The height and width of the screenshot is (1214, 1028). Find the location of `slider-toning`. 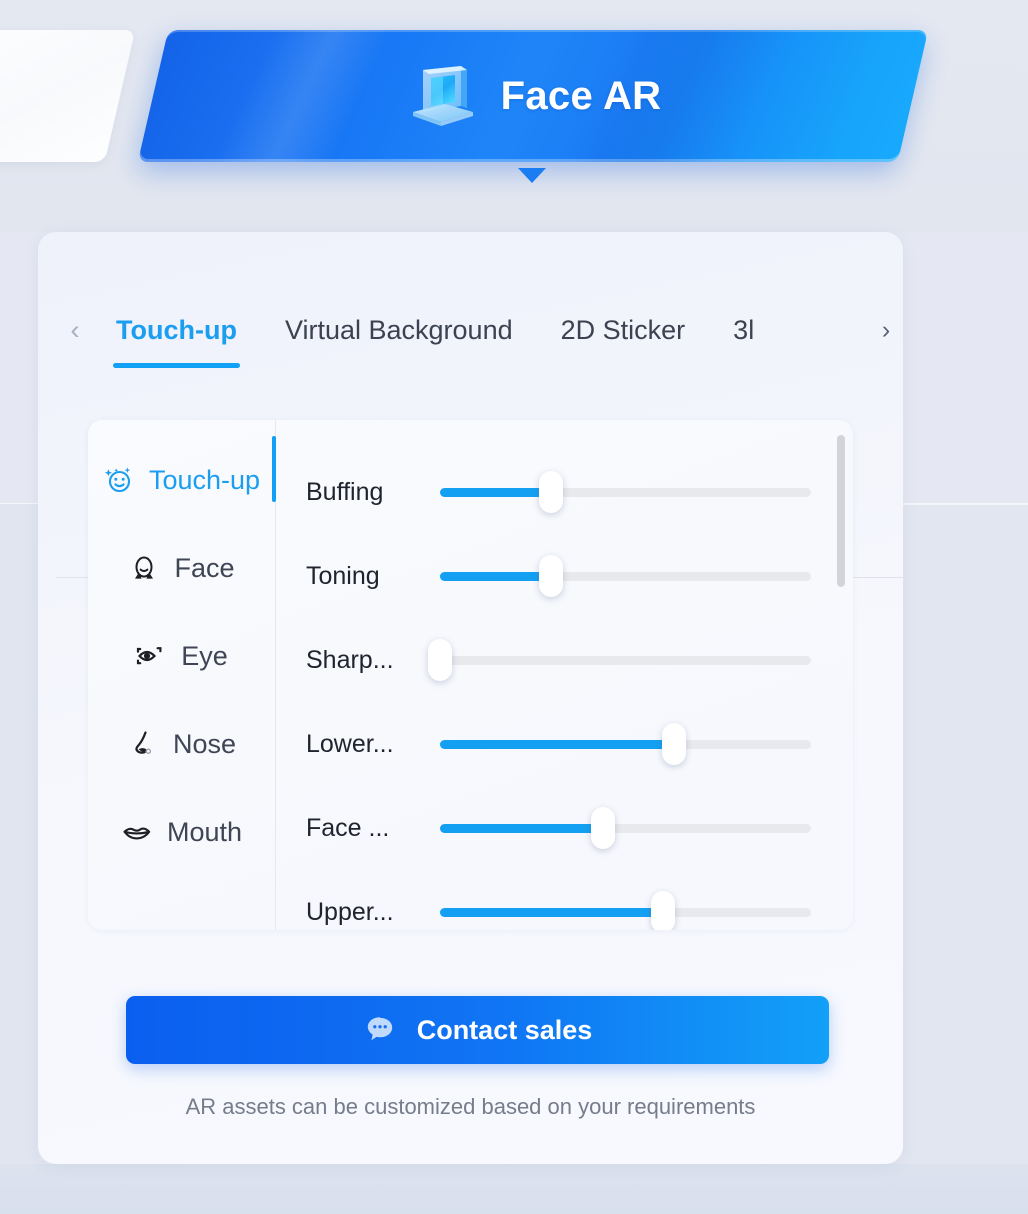

slider-toning is located at coordinates (625, 576).